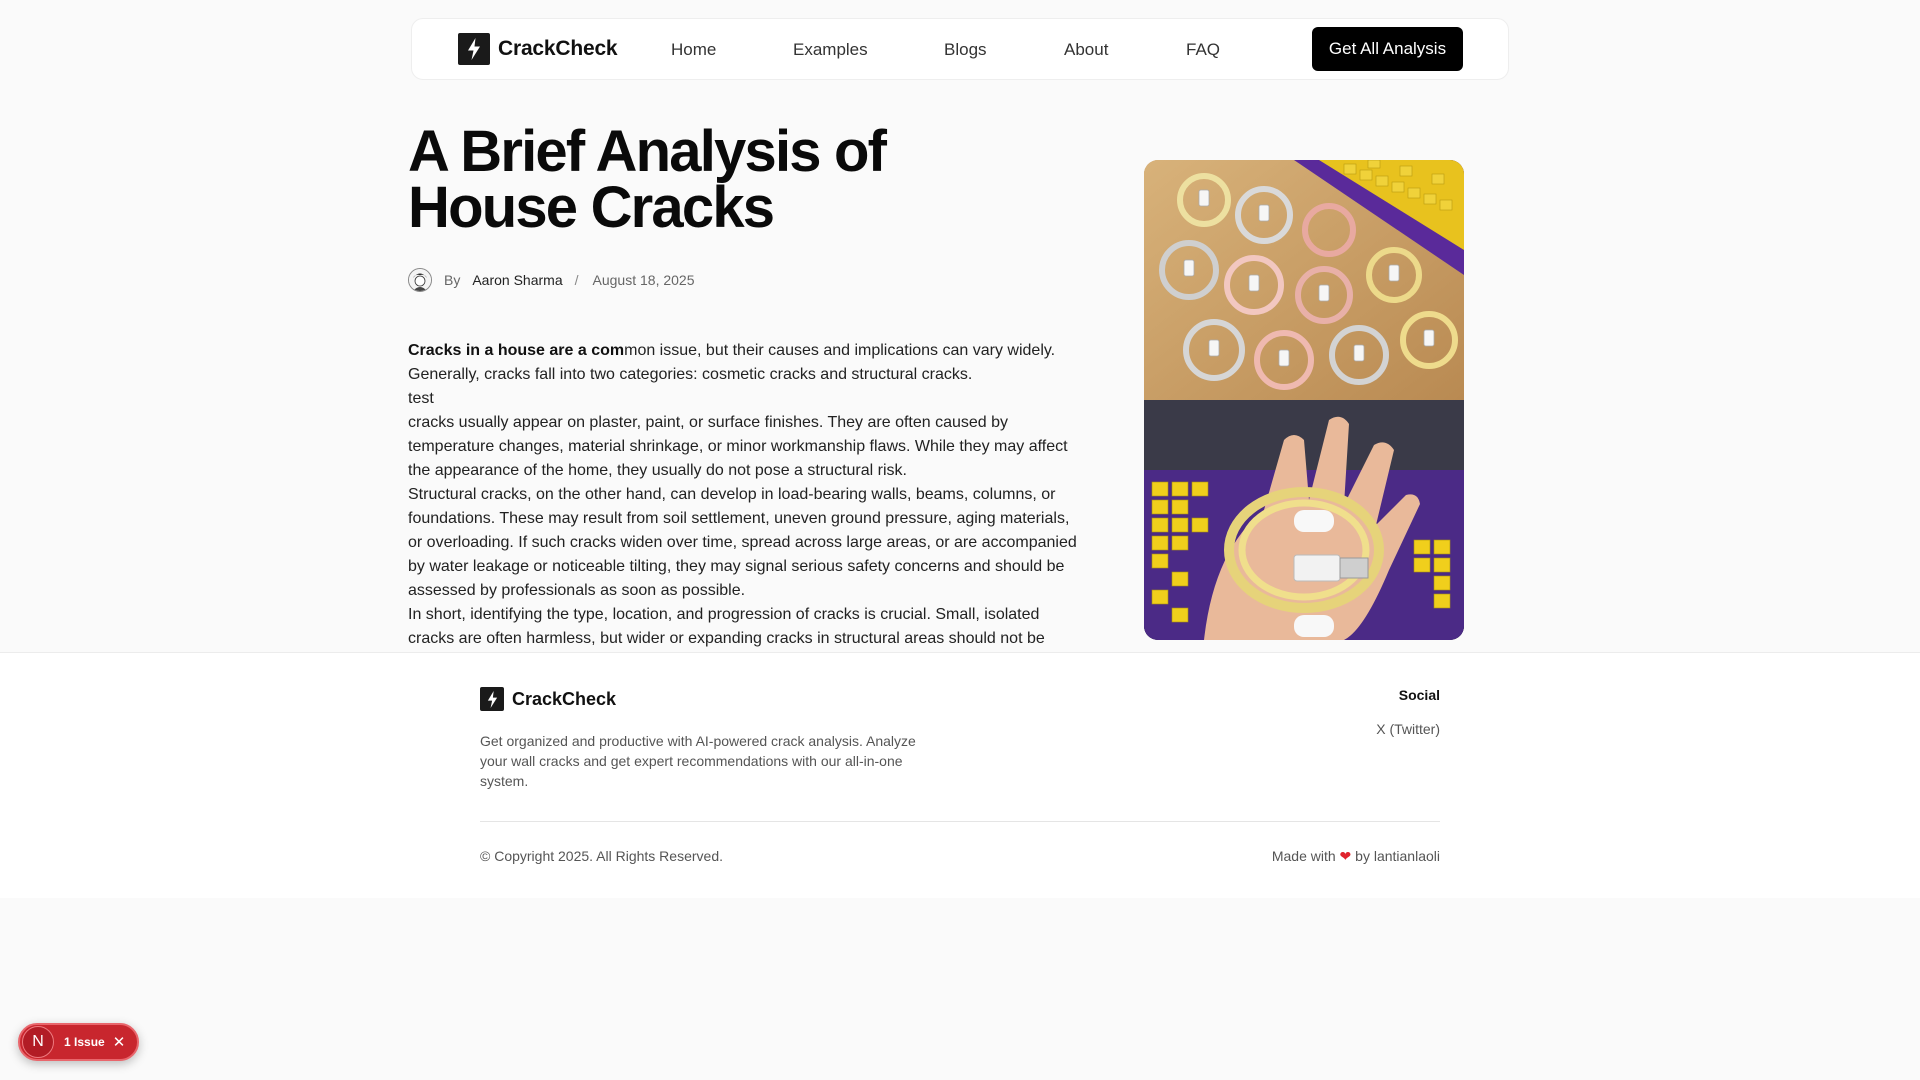 This screenshot has width=1920, height=1080. Describe the element at coordinates (693, 50) in the screenshot. I see `nav-link-home: Home` at that location.